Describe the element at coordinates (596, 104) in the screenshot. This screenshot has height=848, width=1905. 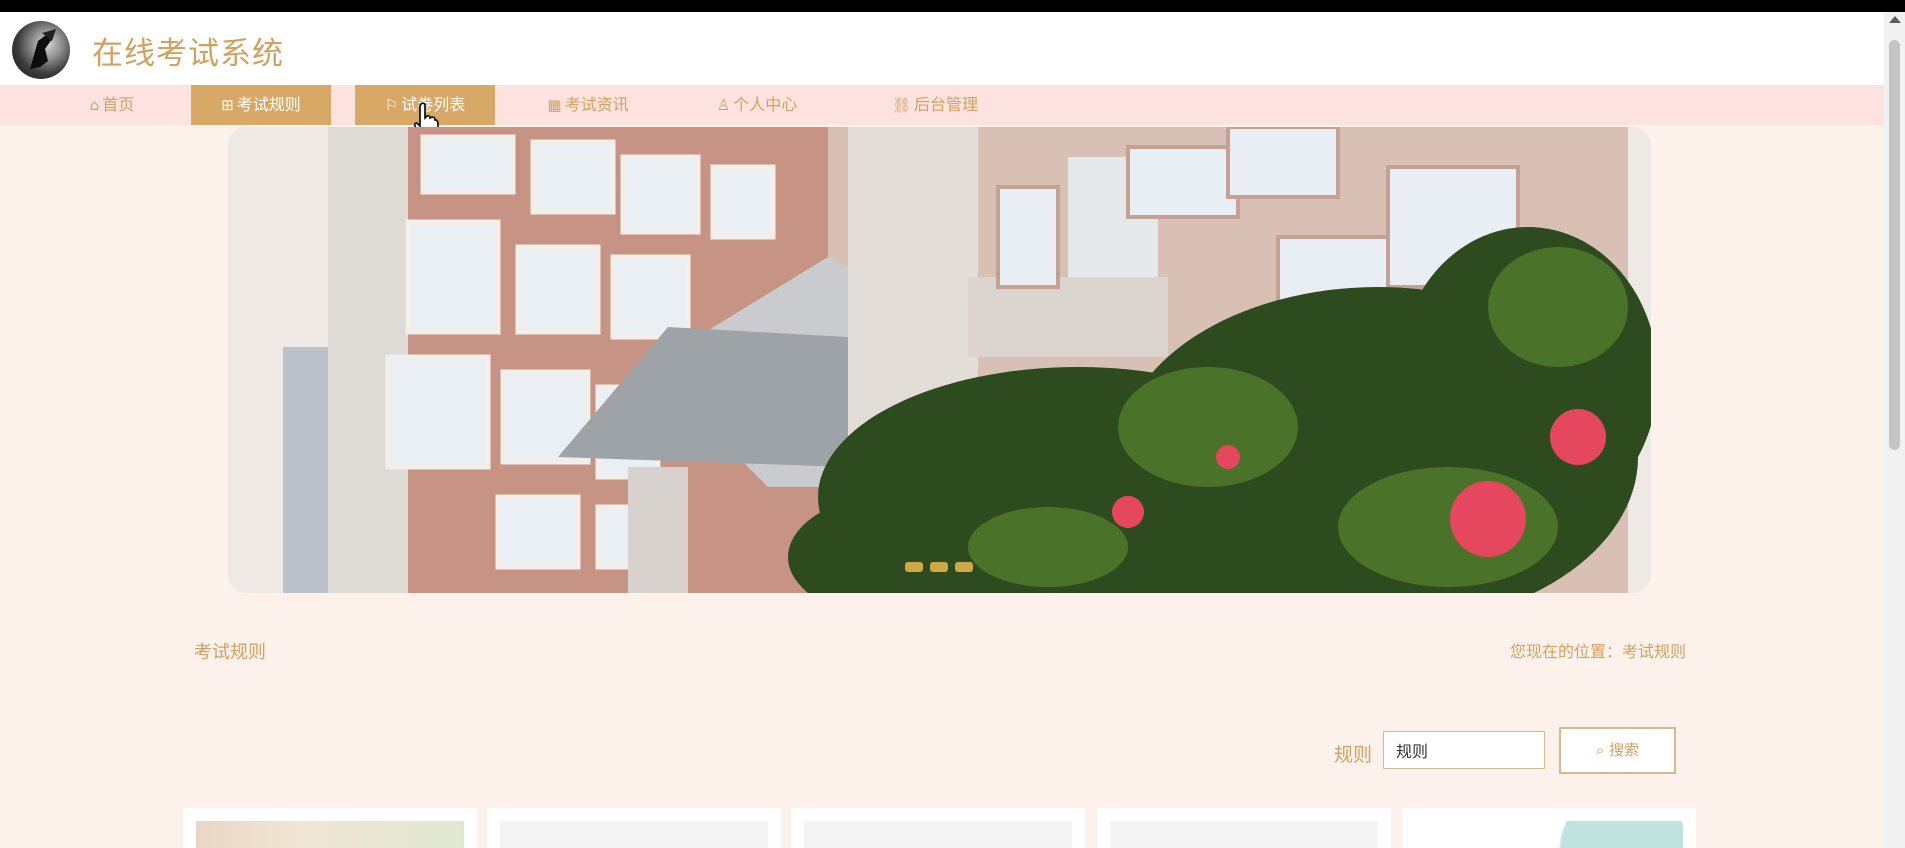
I see `nav-item-label: 考试资讯` at that location.